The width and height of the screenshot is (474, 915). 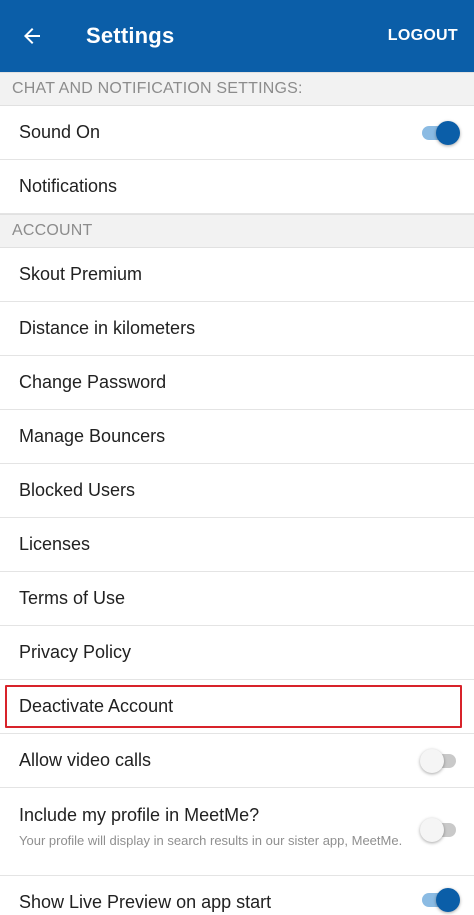 I want to click on setting-label: Distance in kilometers, so click(x=107, y=328).